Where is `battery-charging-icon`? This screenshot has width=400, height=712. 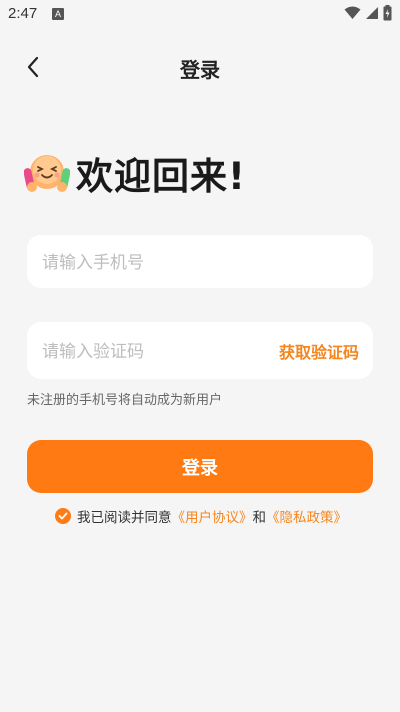 battery-charging-icon is located at coordinates (387, 13).